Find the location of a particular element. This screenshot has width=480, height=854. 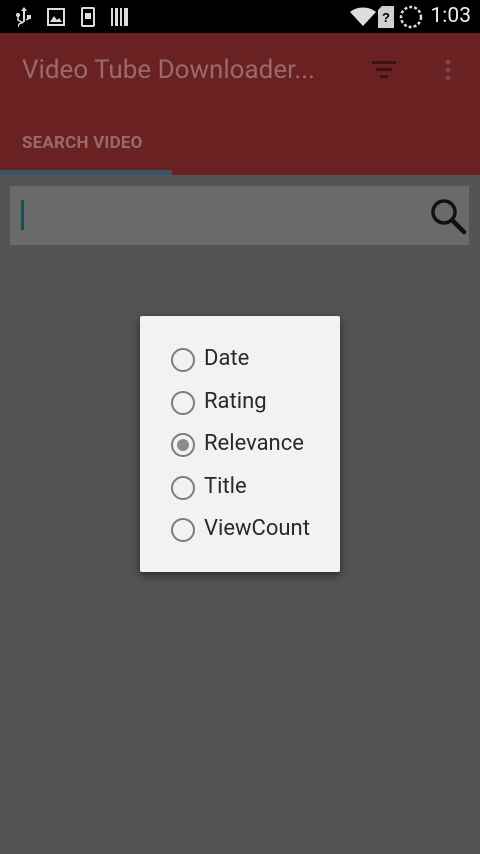

usb-icon is located at coordinates (24, 16).